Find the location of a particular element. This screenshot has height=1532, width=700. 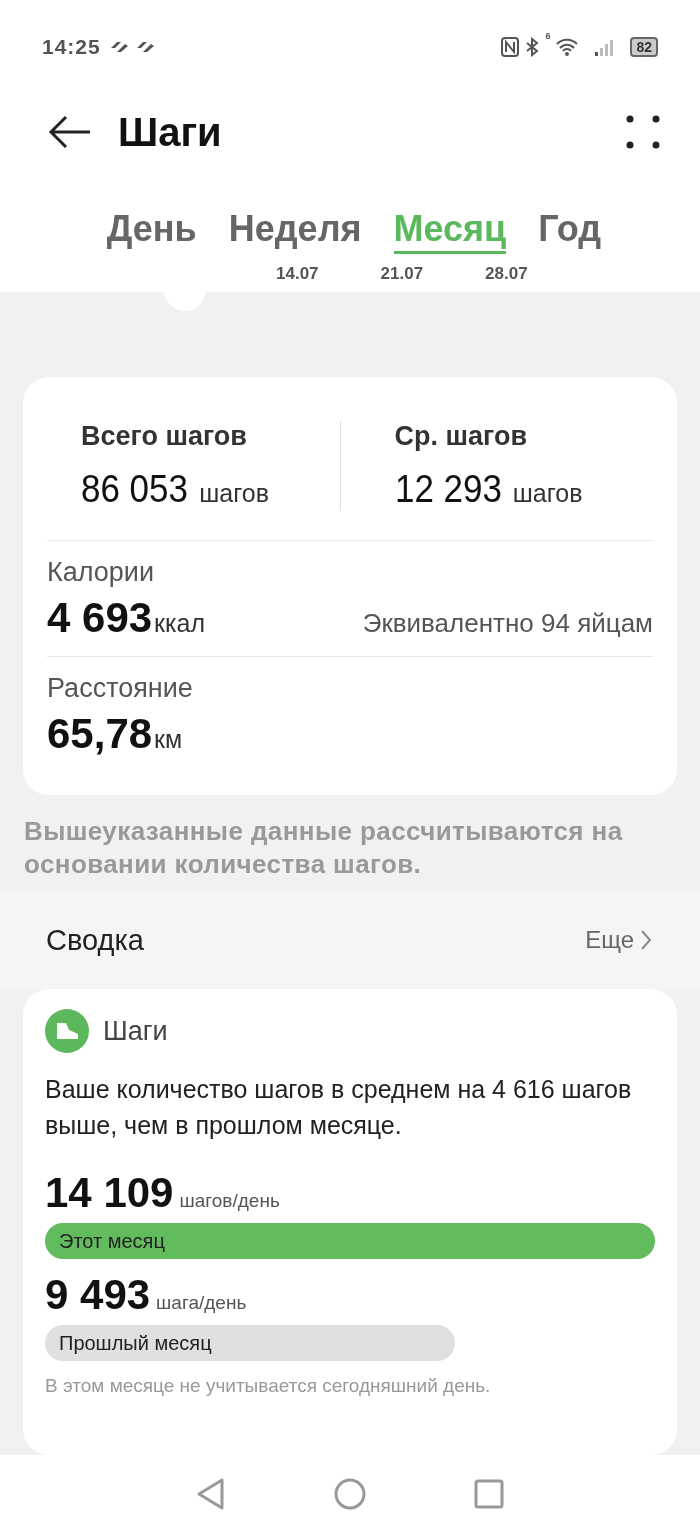

back-nav-button is located at coordinates (211, 1494).